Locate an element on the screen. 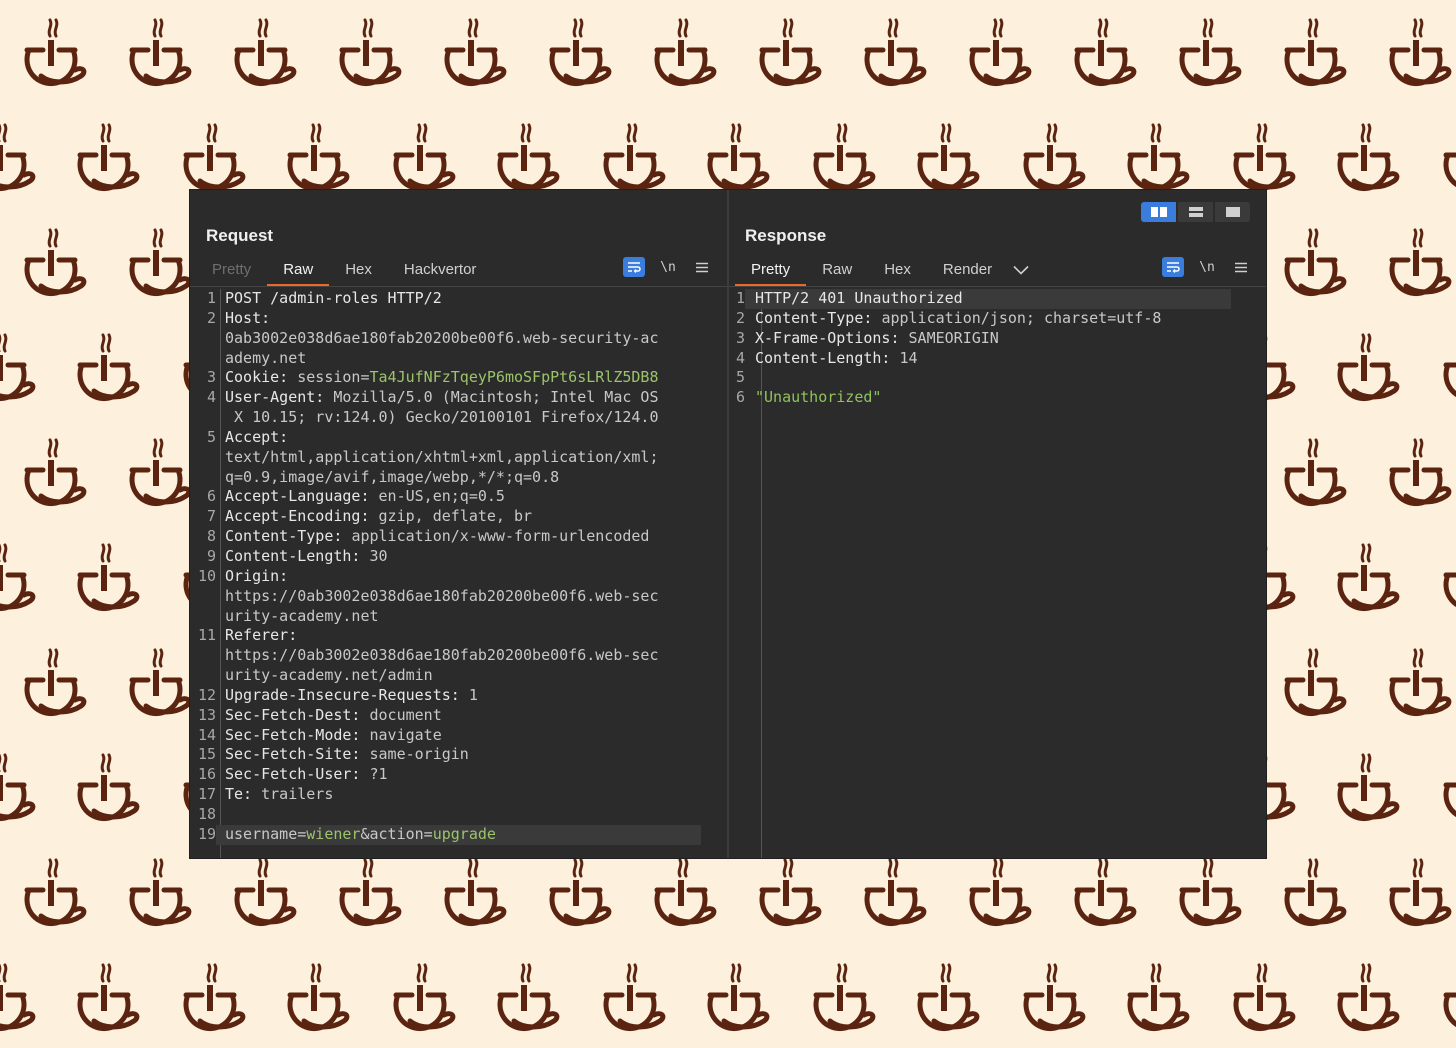 This screenshot has width=1456, height=1048. header-name: Te: is located at coordinates (239, 794).